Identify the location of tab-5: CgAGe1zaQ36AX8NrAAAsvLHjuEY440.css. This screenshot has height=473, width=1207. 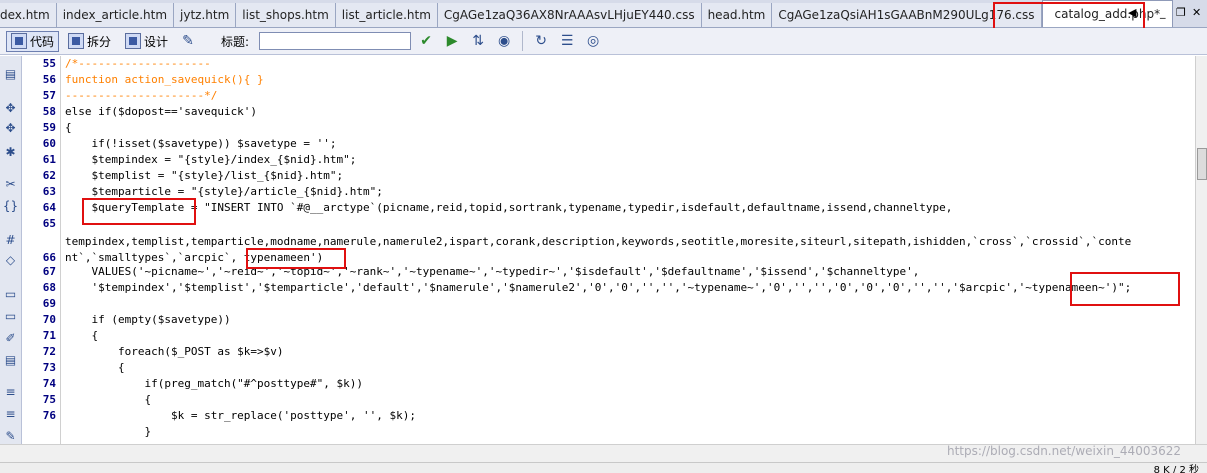
(569, 15).